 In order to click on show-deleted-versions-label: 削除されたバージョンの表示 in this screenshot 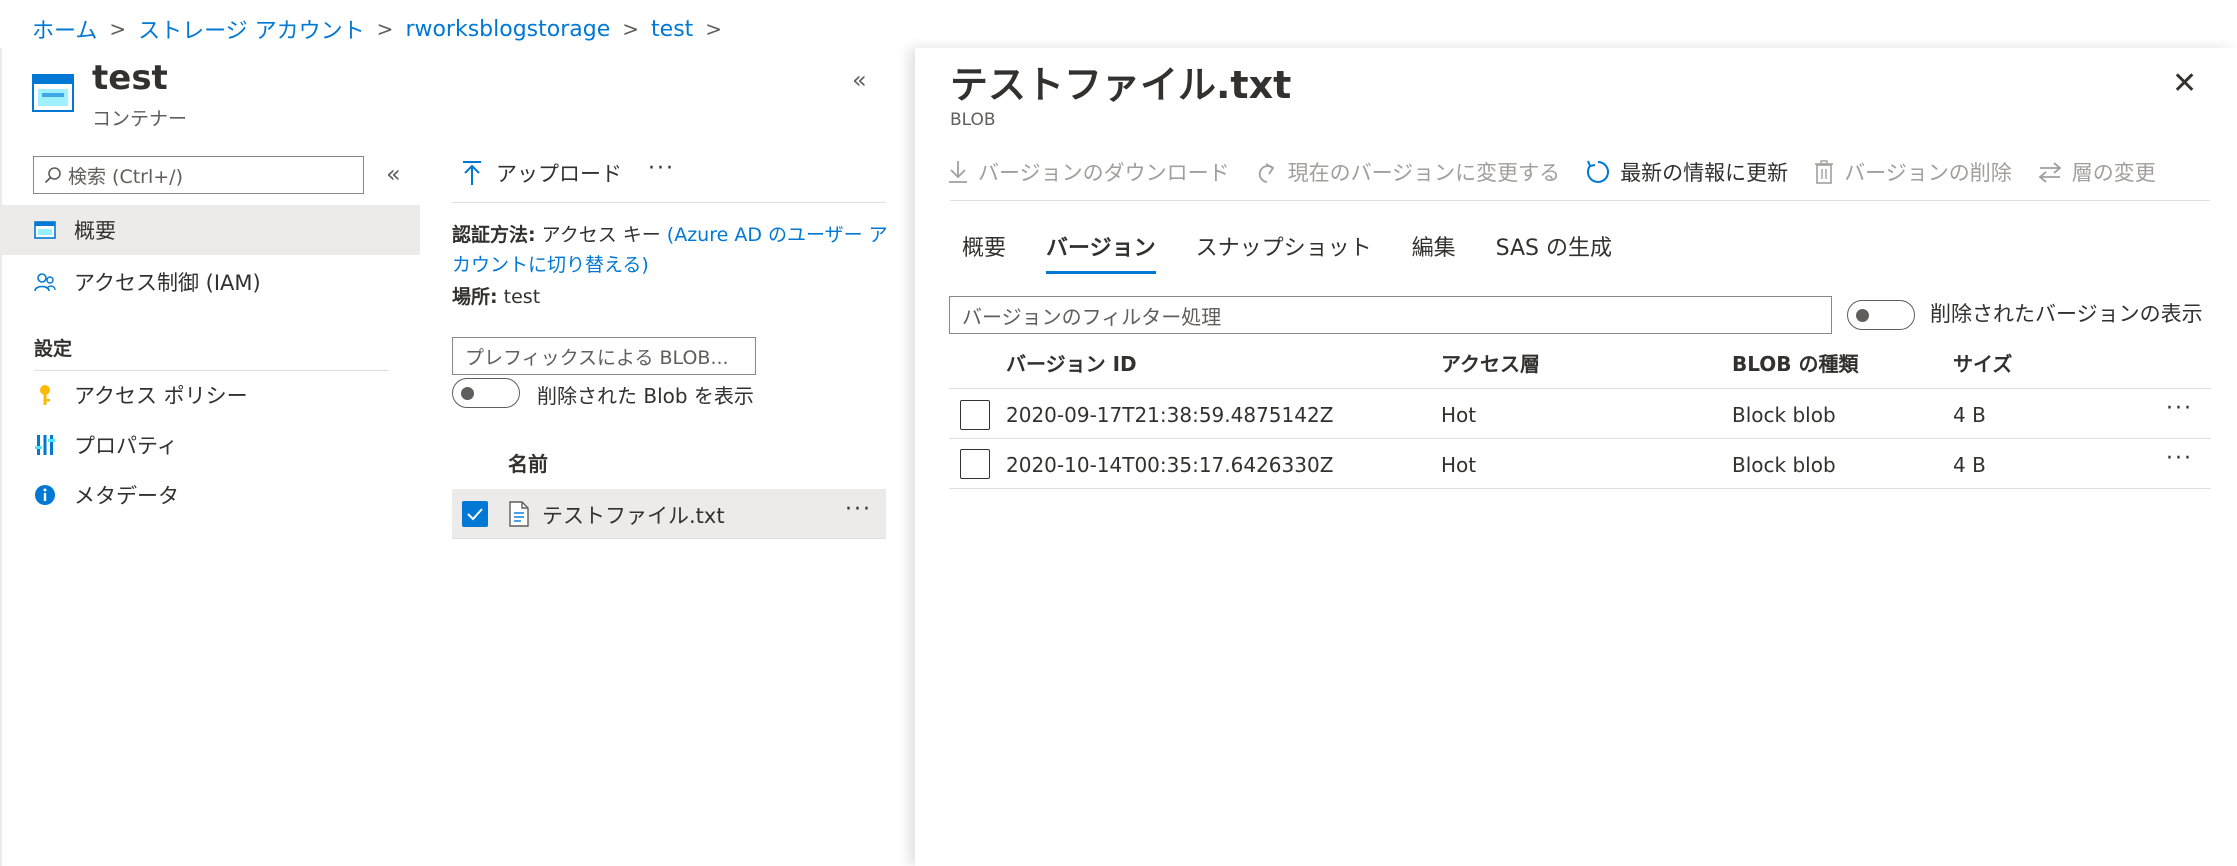, I will do `click(2066, 314)`.